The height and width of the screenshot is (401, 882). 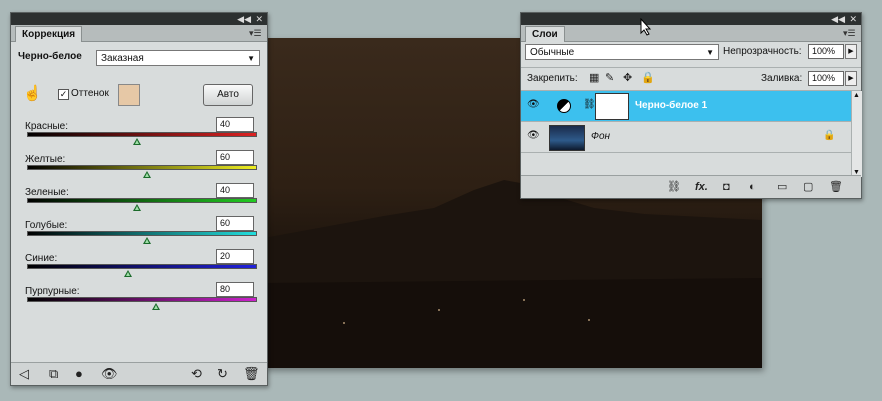 I want to click on preset-select: Заказная ▼, so click(x=178, y=58).